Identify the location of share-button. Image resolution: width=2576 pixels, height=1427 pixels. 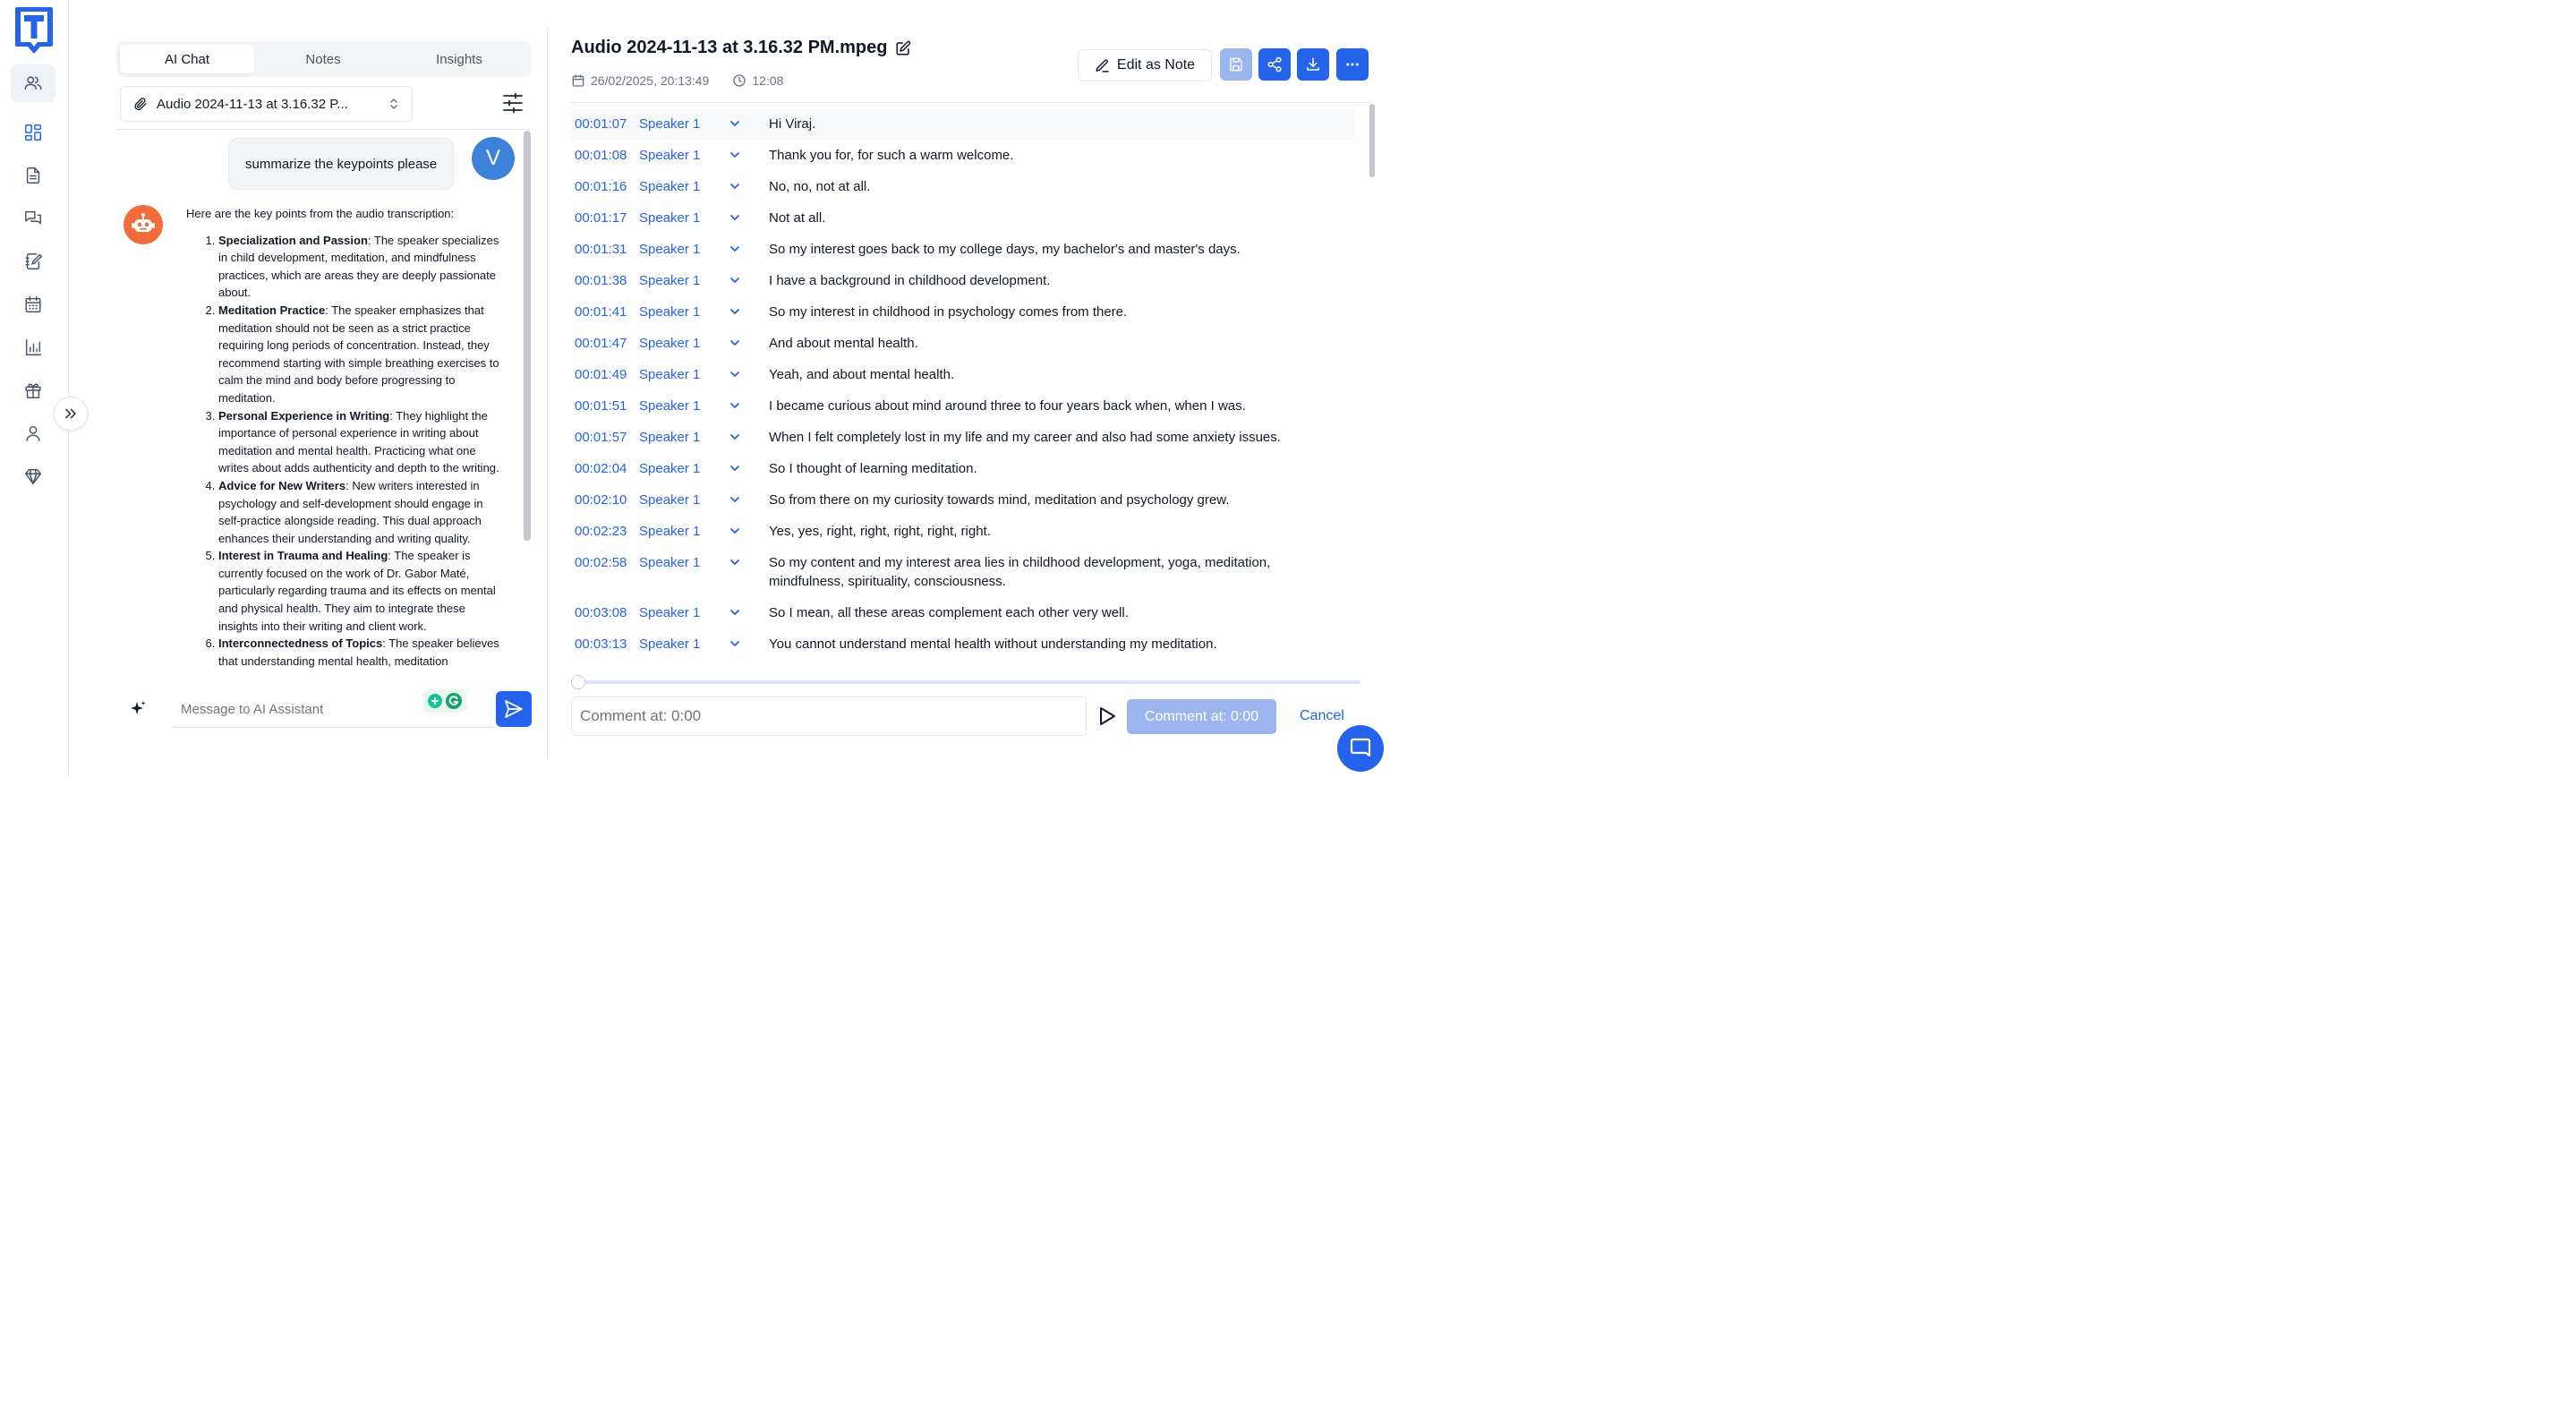
(1274, 64).